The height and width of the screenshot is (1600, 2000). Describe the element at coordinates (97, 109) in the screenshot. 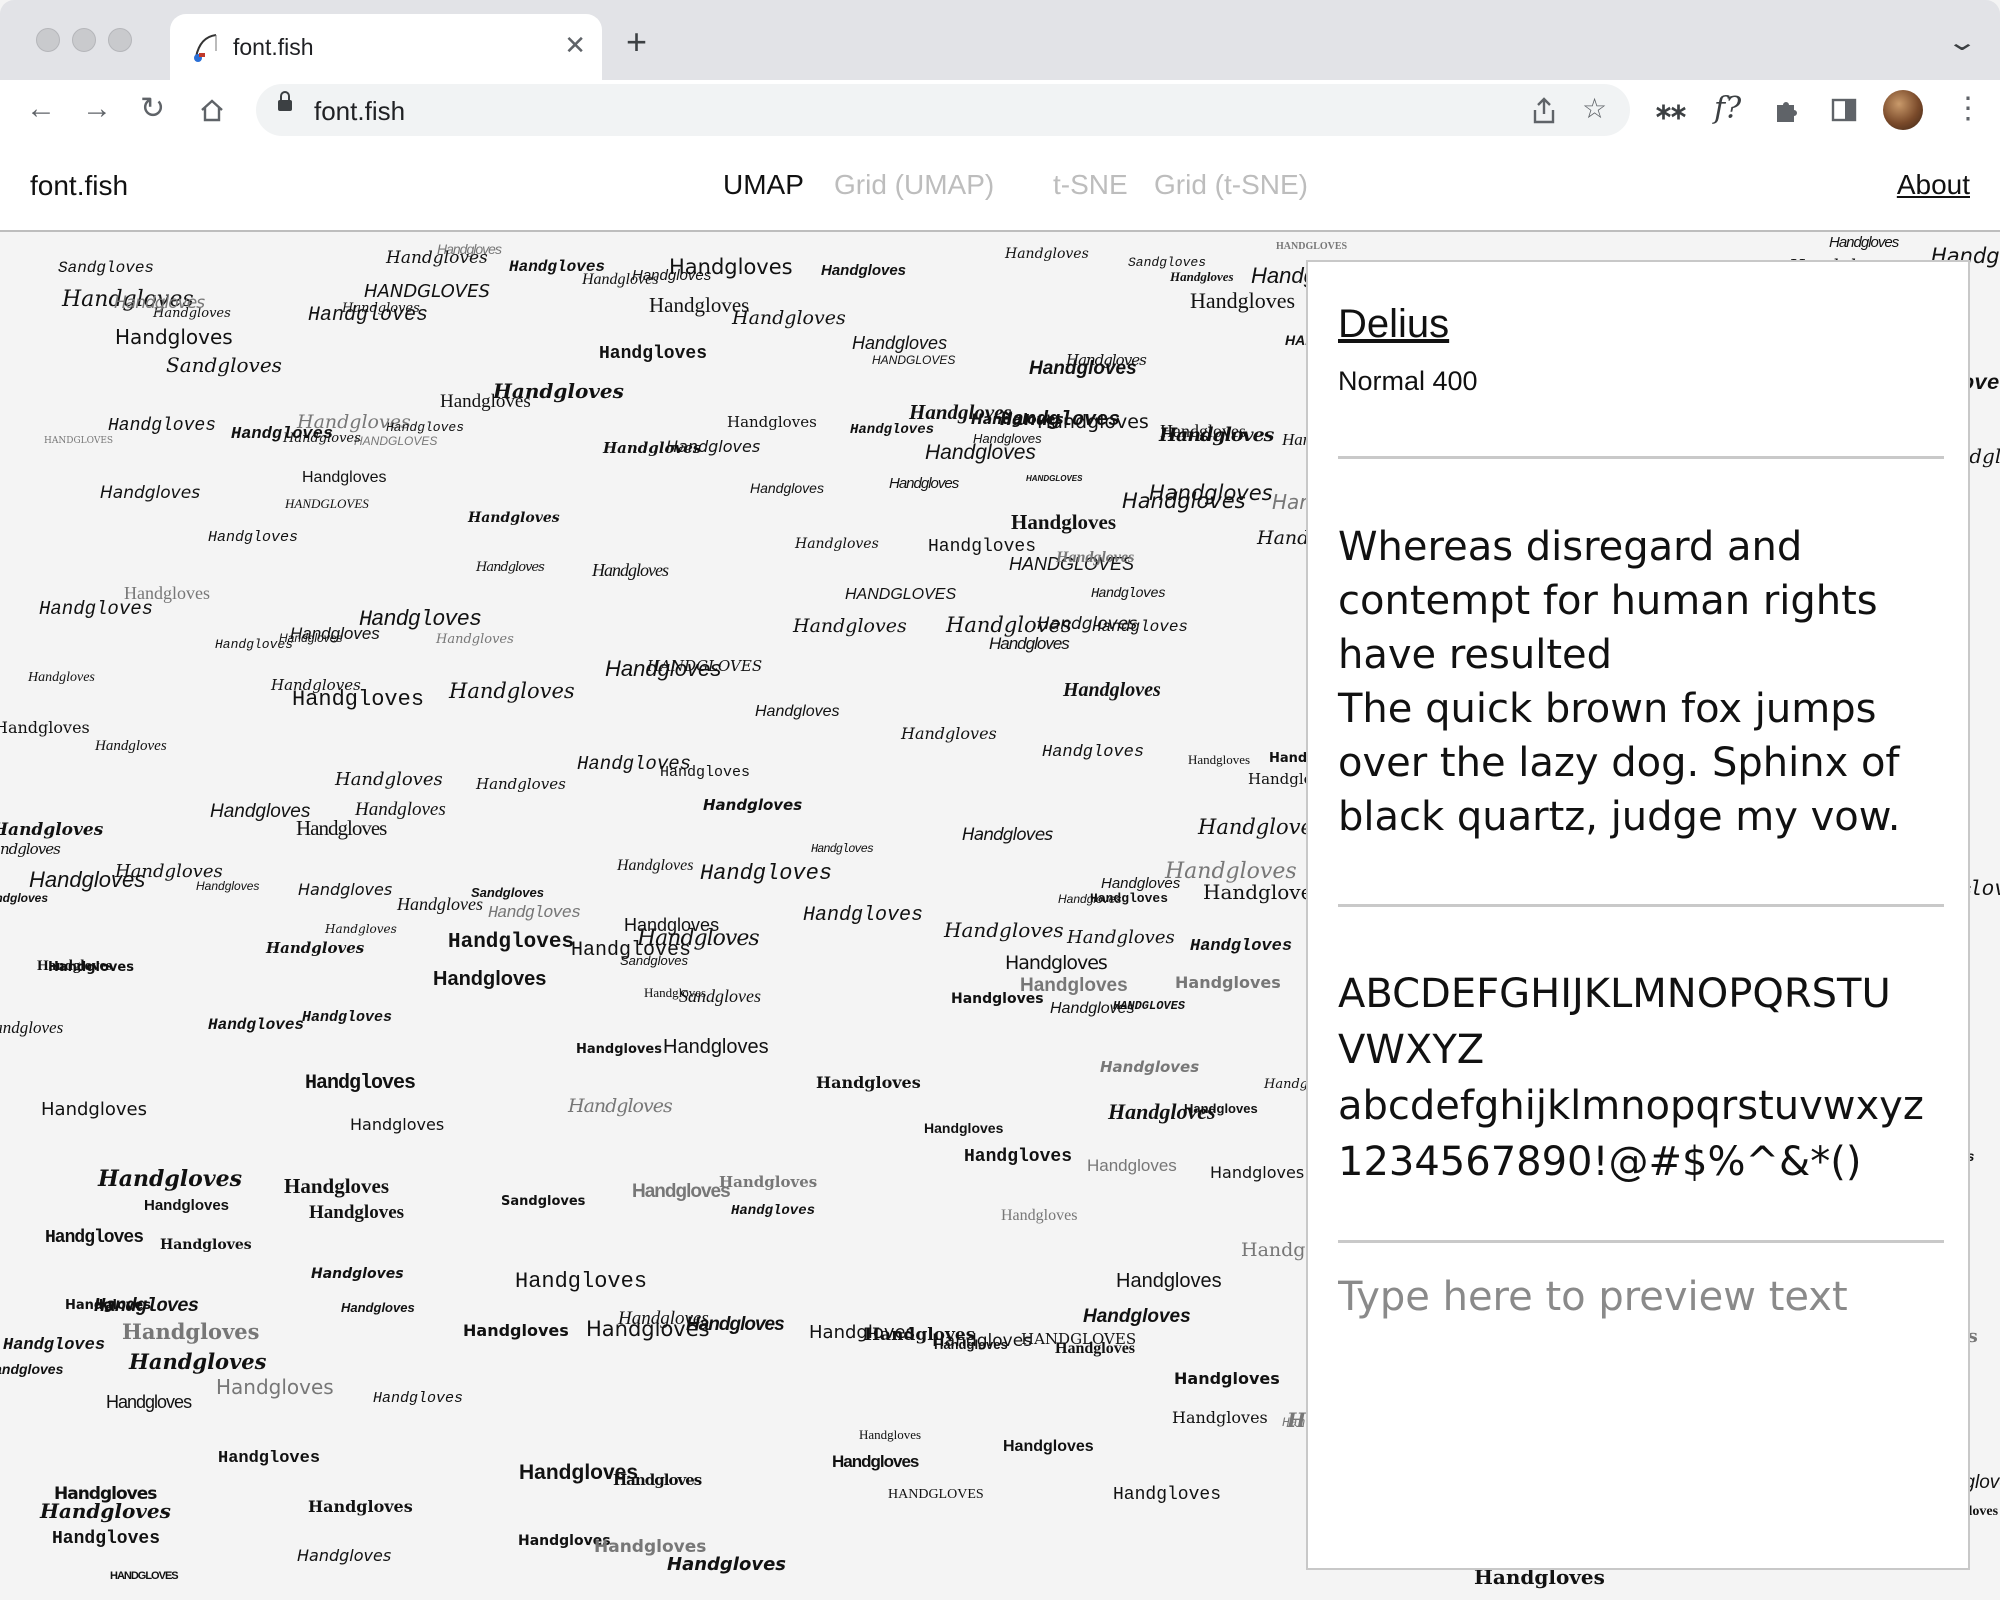

I see `forward-icon: →` at that location.